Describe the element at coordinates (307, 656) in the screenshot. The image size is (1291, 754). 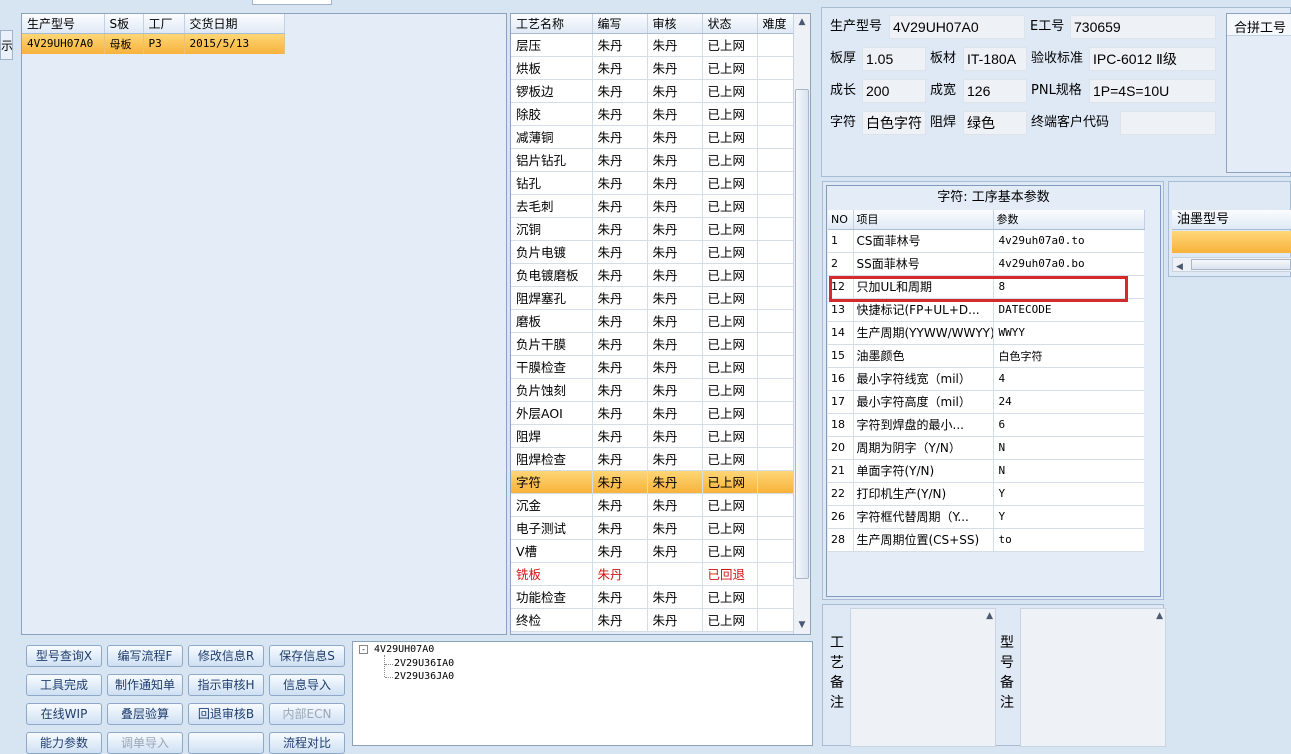
I see `action-button: 保存信息S` at that location.